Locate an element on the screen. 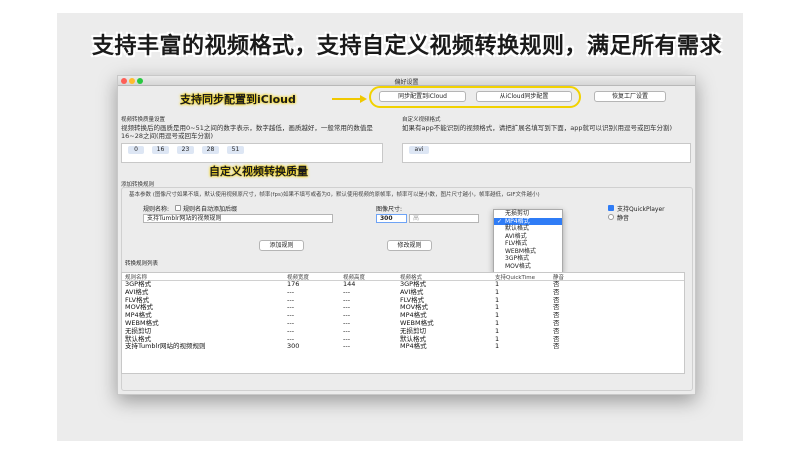 The height and width of the screenshot is (450, 800). format-option: MOV格式 is located at coordinates (528, 267).